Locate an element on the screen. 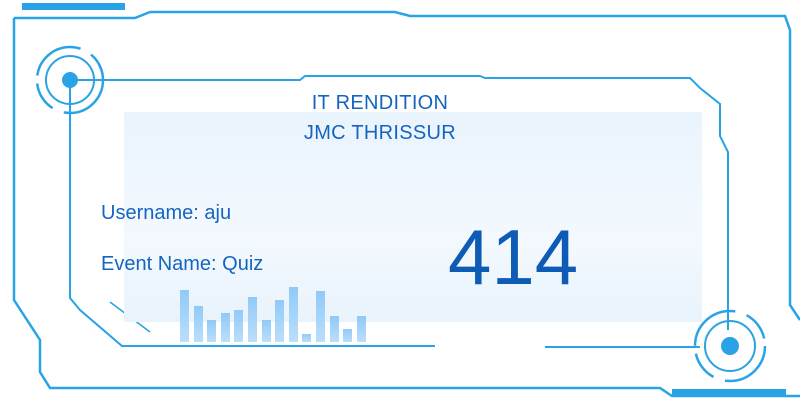 Image resolution: width=800 pixels, height=400 pixels. username-label: Username: is located at coordinates (150, 213).